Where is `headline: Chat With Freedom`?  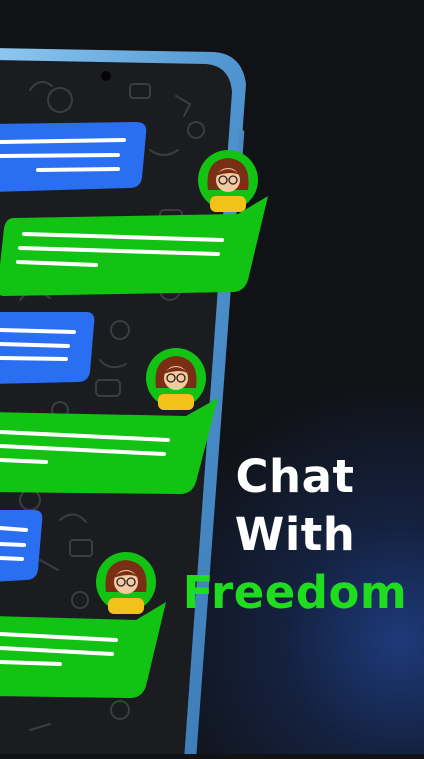
headline: Chat With Freedom is located at coordinates (295, 535).